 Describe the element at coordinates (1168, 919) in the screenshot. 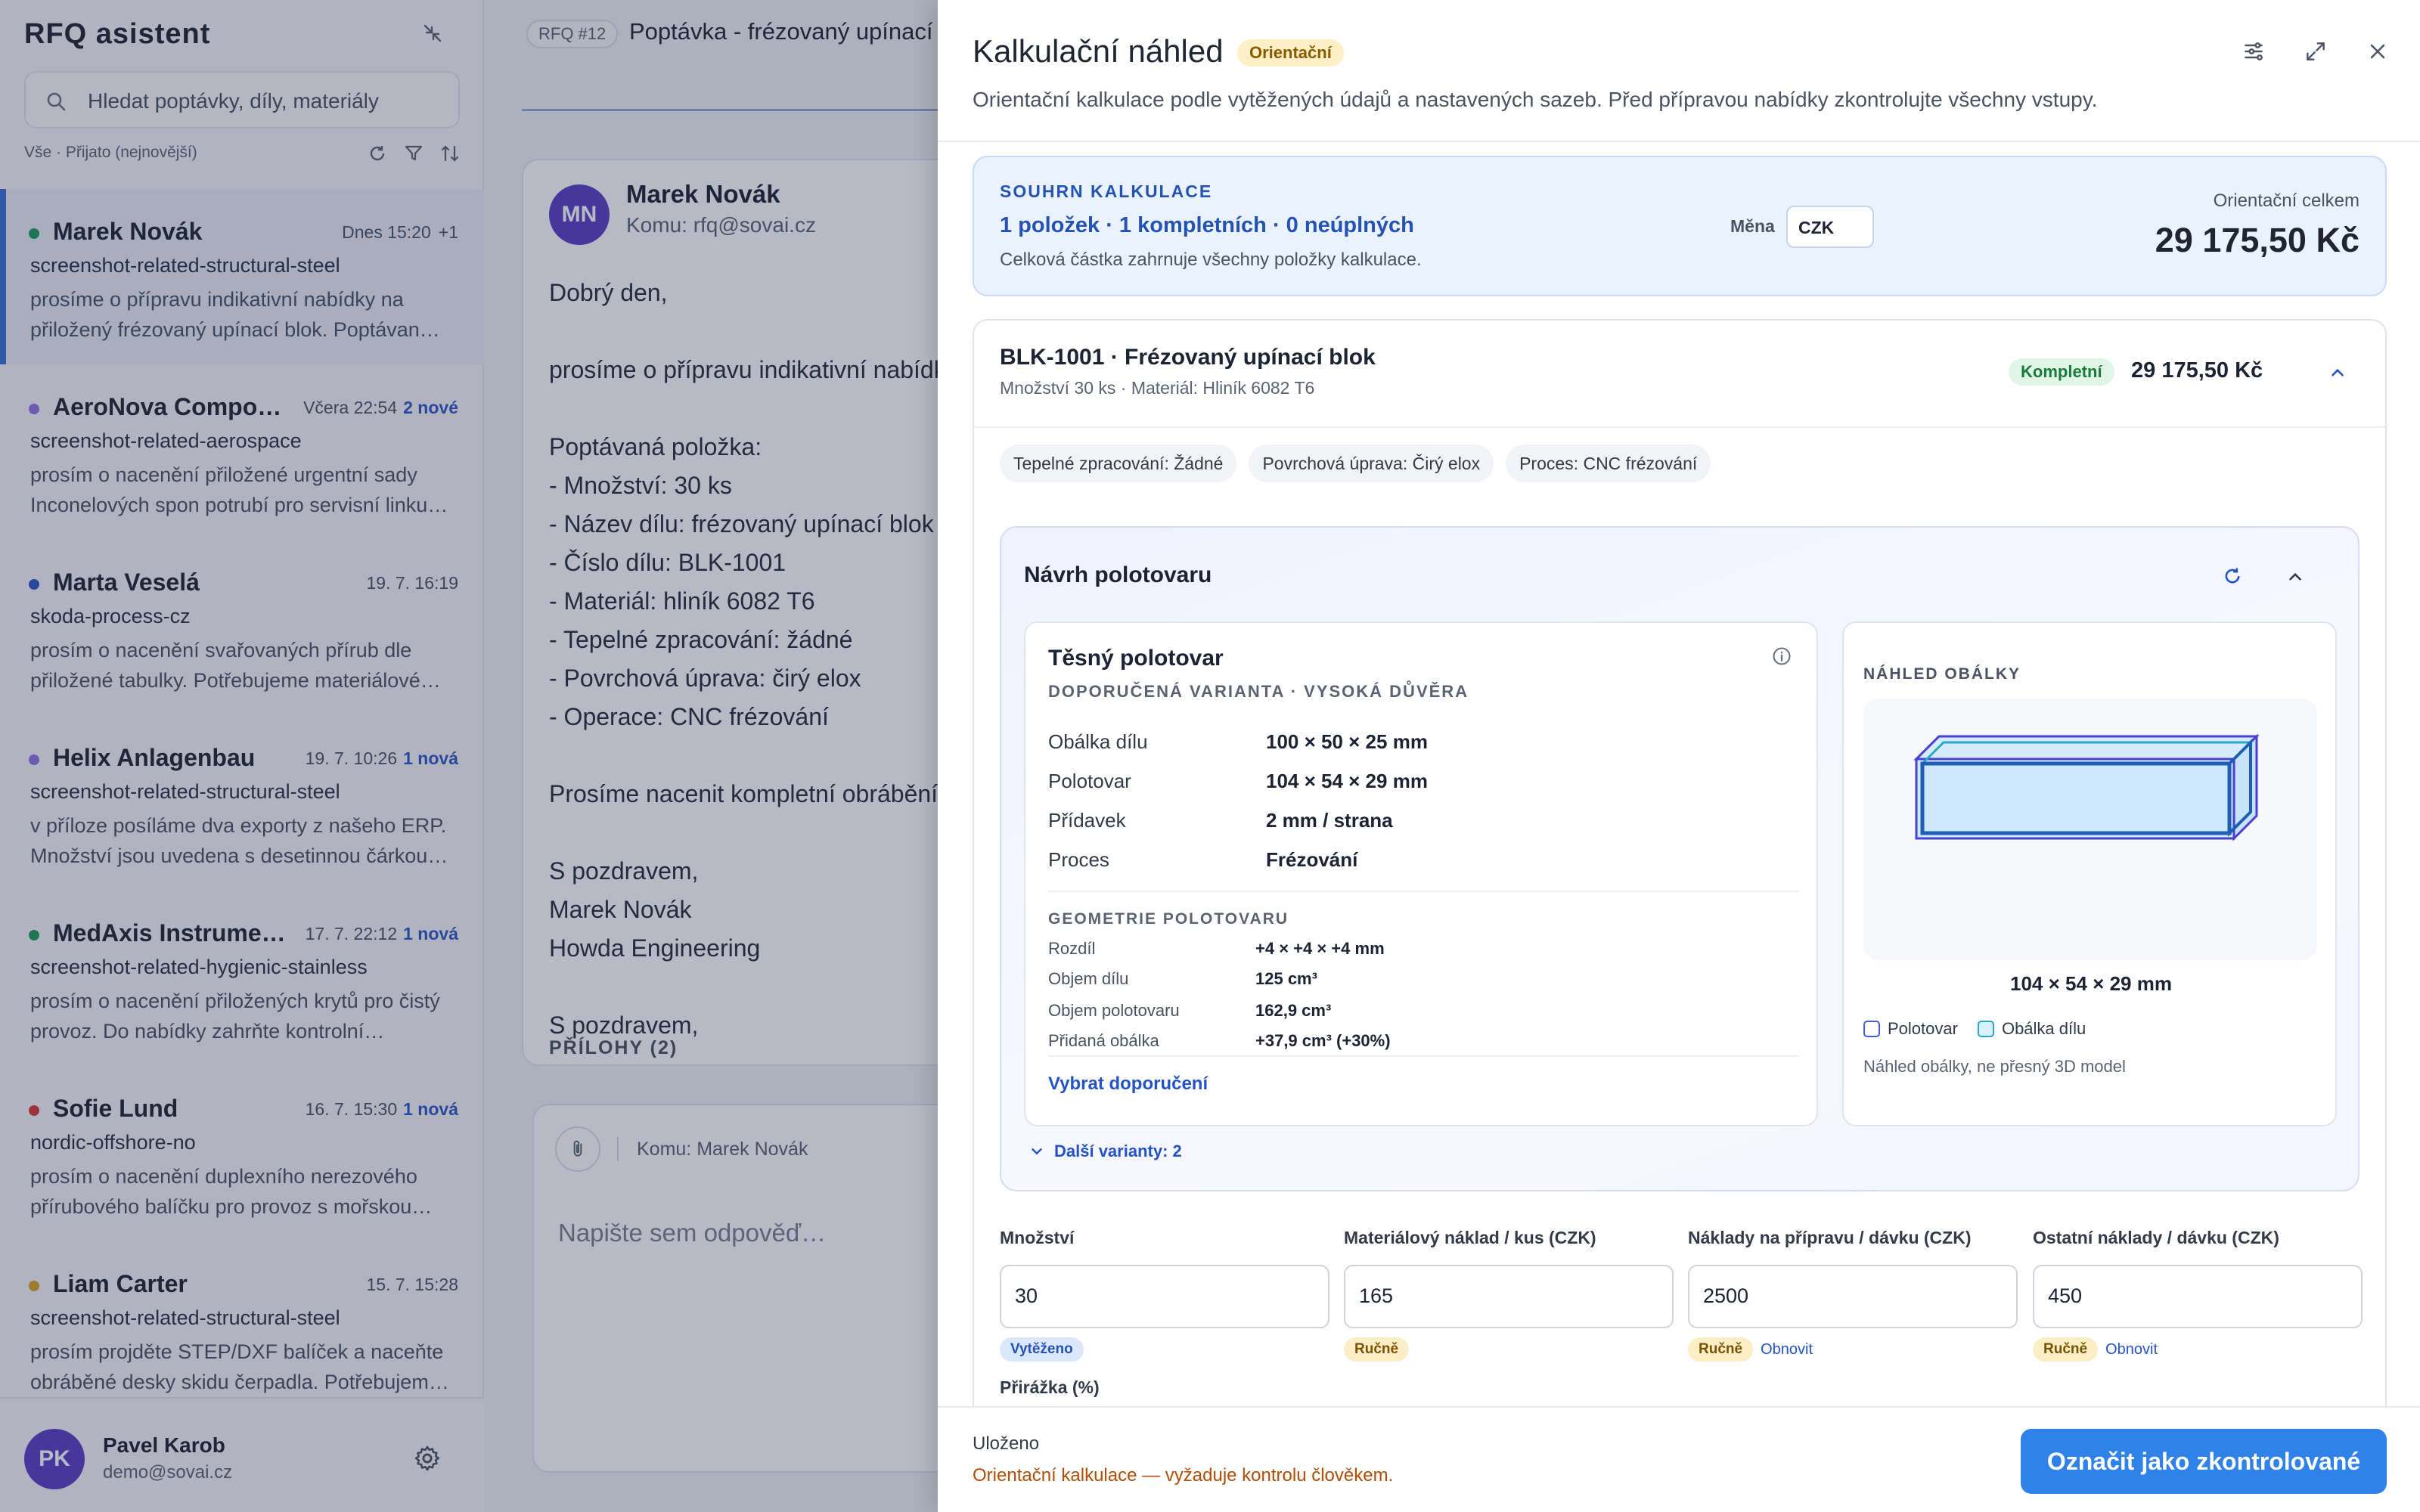

I see `geometry-label: GEOMETRIE POLOTOVARU` at that location.